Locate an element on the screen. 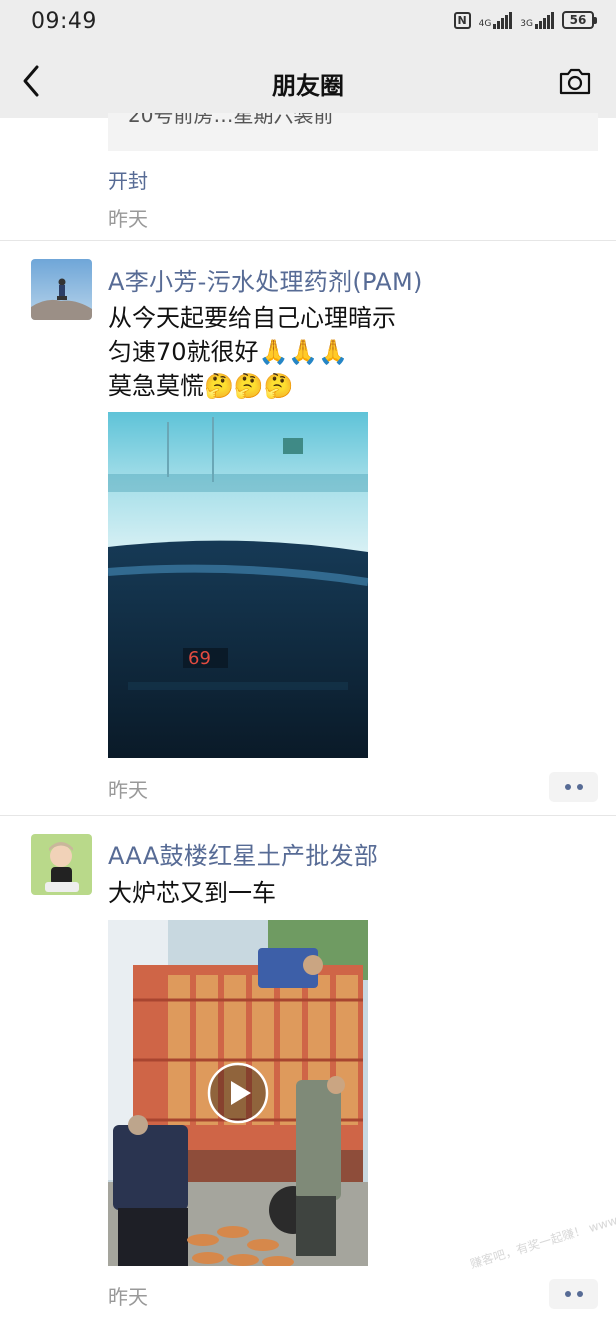  status-time: 09:49 is located at coordinates (64, 21).